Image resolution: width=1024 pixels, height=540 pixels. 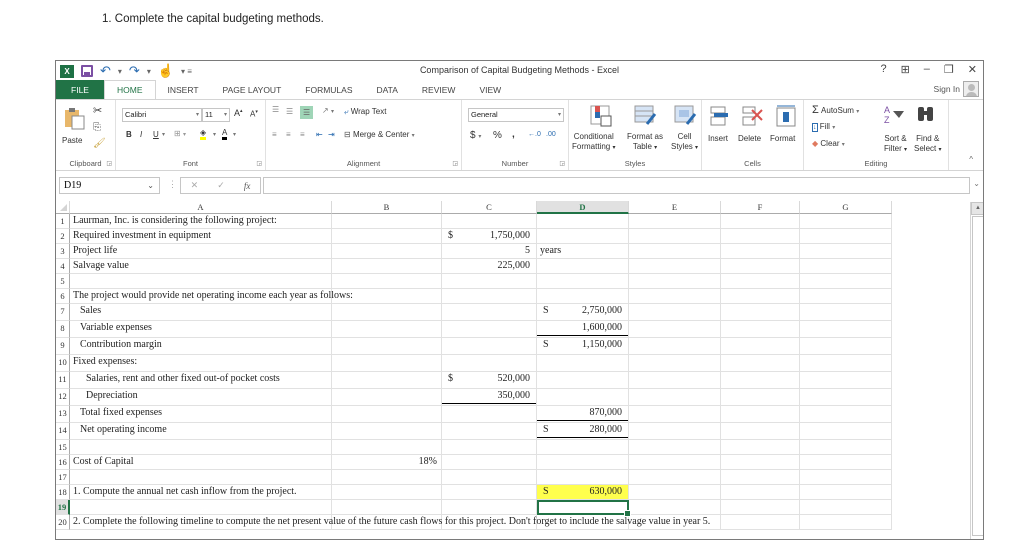 What do you see at coordinates (645, 142) in the screenshot?
I see `format-as-table-button: Format as Table ▾` at bounding box center [645, 142].